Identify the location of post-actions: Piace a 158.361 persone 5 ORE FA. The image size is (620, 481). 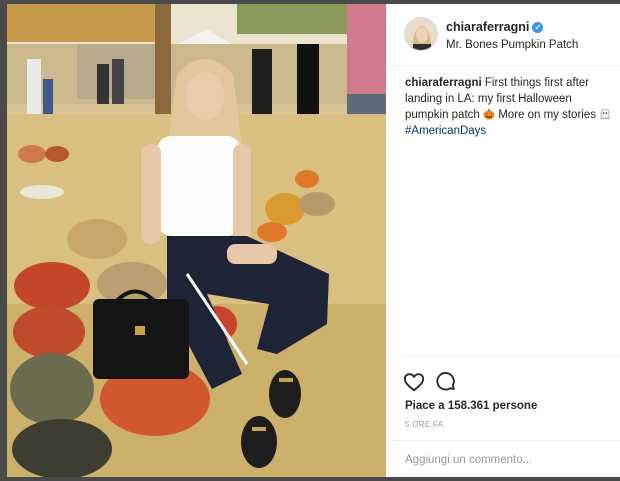
(503, 401).